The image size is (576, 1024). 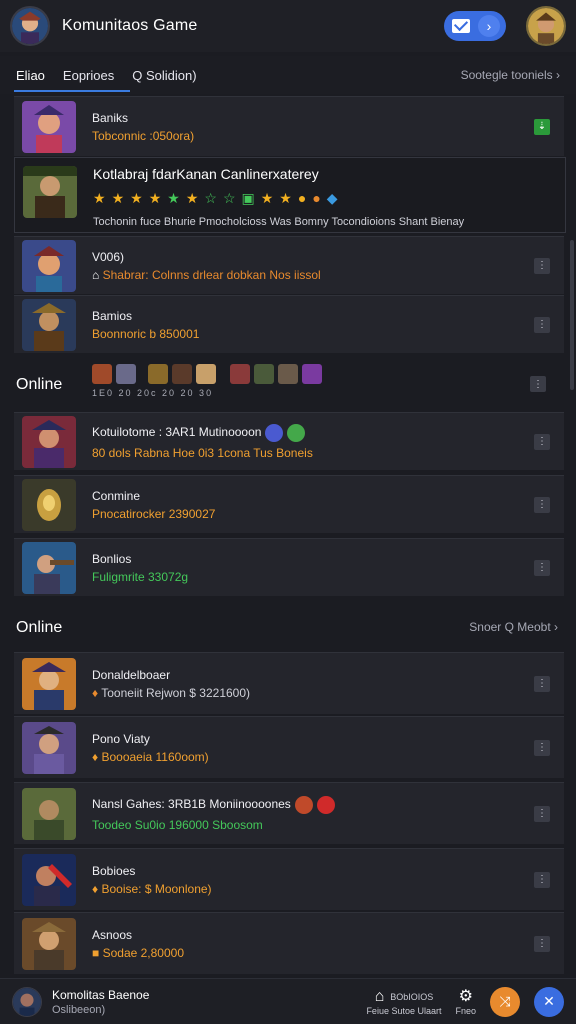 What do you see at coordinates (130, 25) in the screenshot?
I see `app-title: Komunitaos Game` at bounding box center [130, 25].